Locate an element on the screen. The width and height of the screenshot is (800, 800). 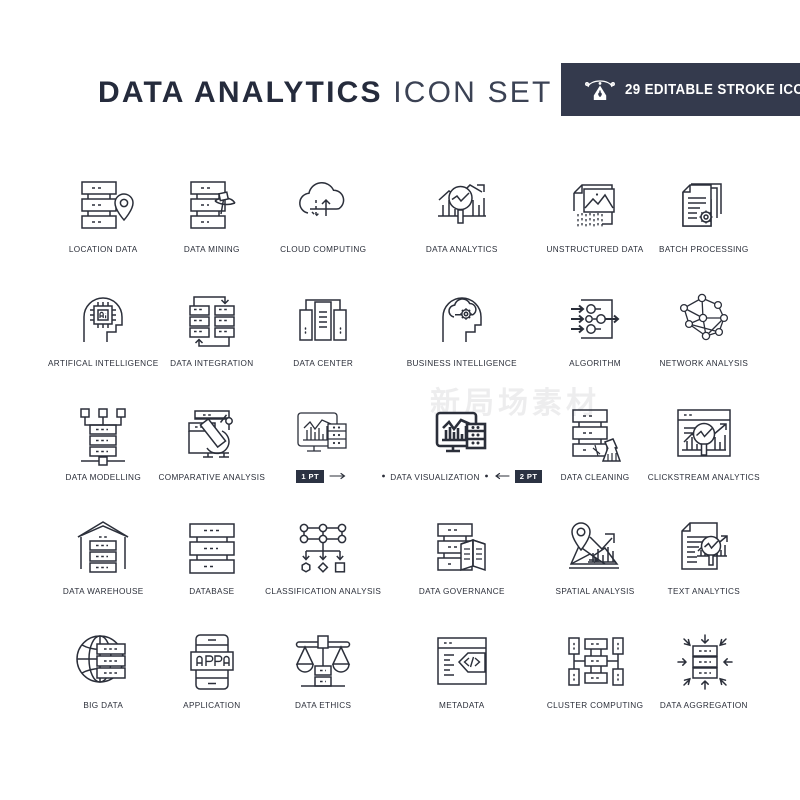
icon-label: NETWORK ANALYSIS is located at coordinates (704, 363).